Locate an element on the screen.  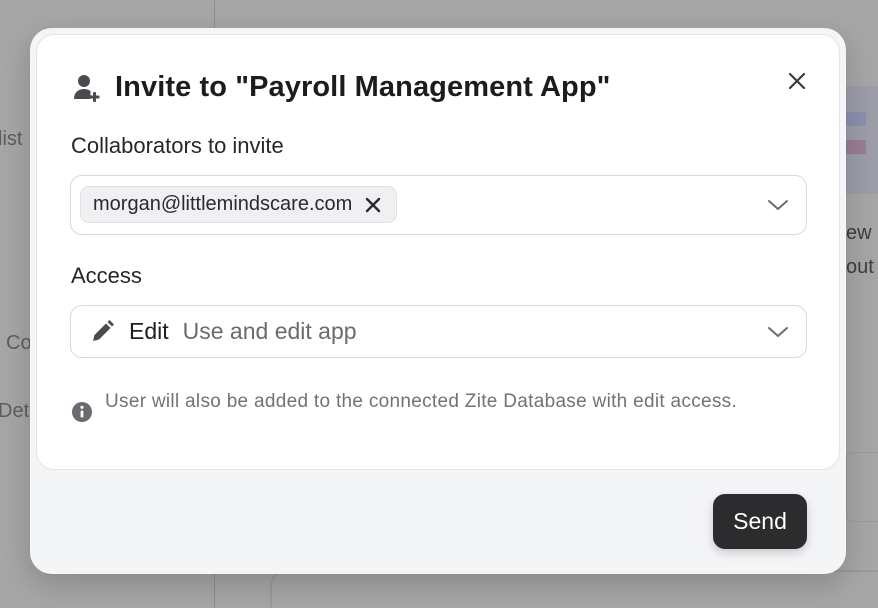
bg-text-list: list is located at coordinates (11, 139).